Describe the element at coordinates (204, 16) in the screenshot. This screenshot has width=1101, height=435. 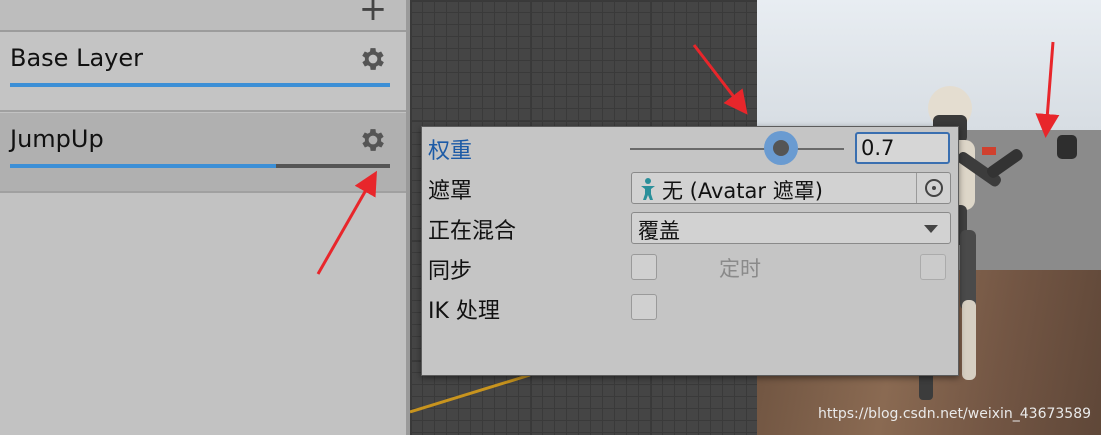
I see `layers-toolbar: +` at that location.